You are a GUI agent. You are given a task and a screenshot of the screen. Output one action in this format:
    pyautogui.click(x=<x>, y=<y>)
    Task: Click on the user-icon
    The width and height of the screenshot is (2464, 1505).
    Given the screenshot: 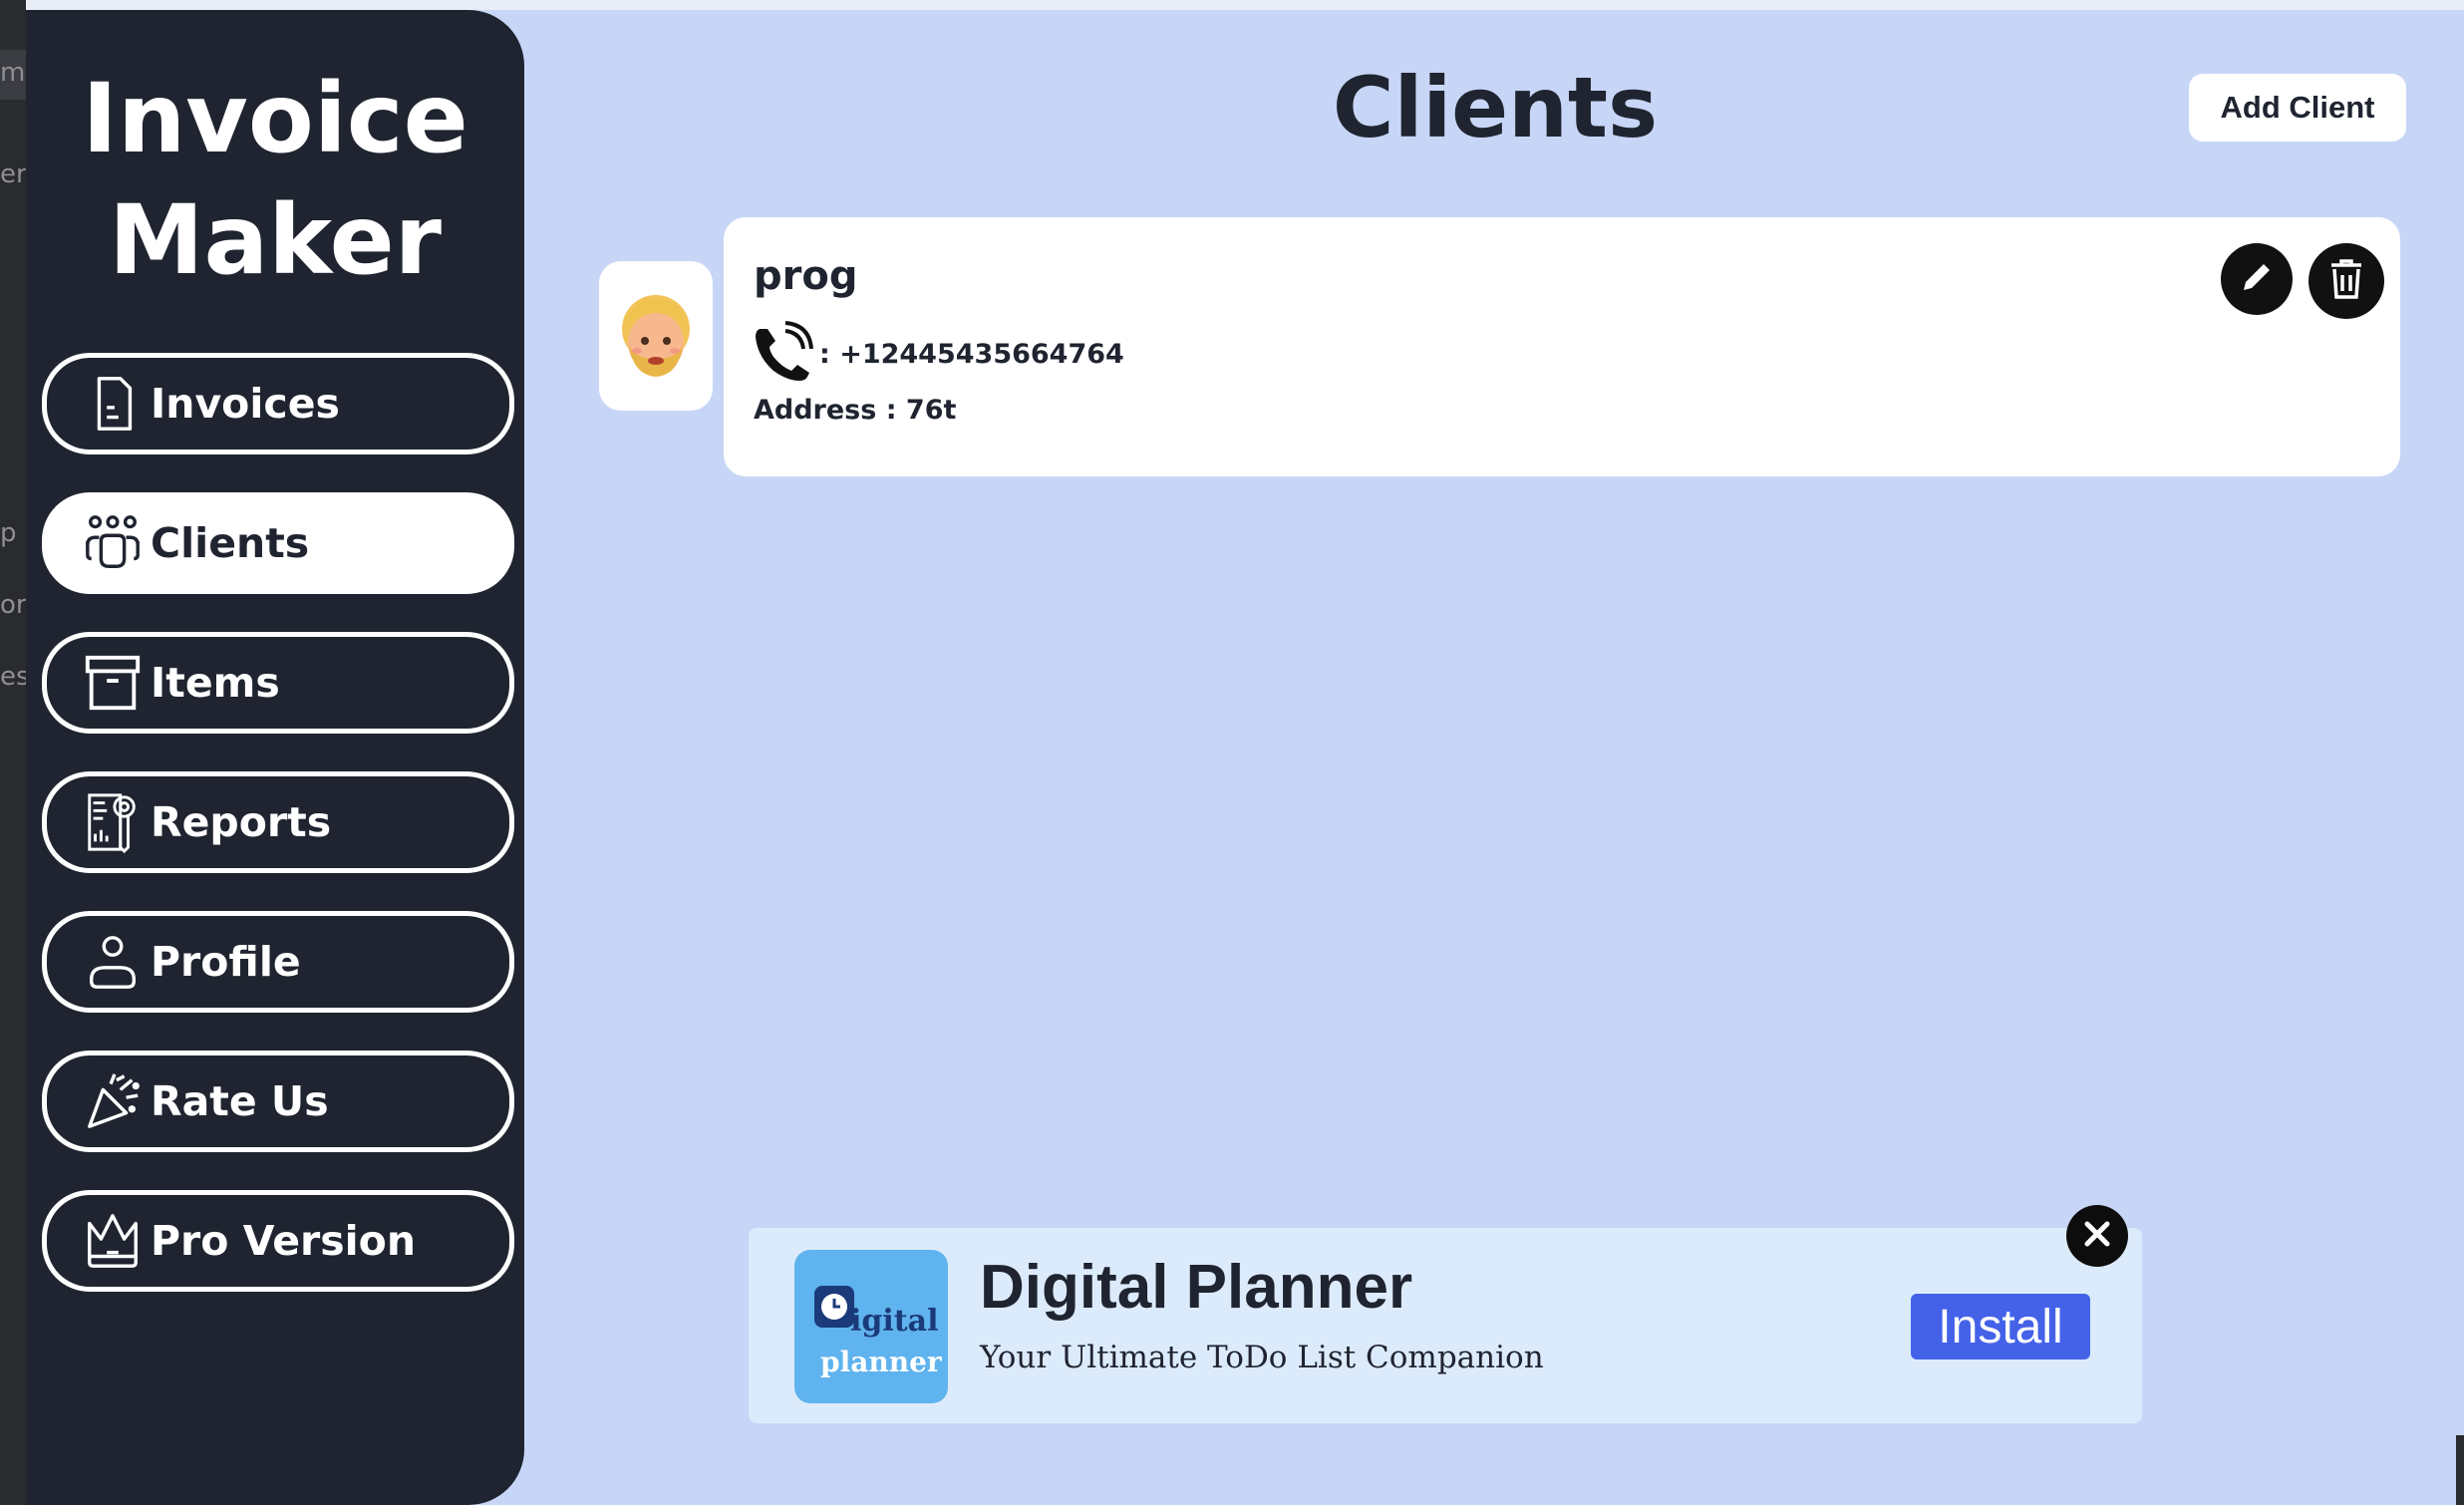 What is the action you would take?
    pyautogui.click(x=113, y=962)
    